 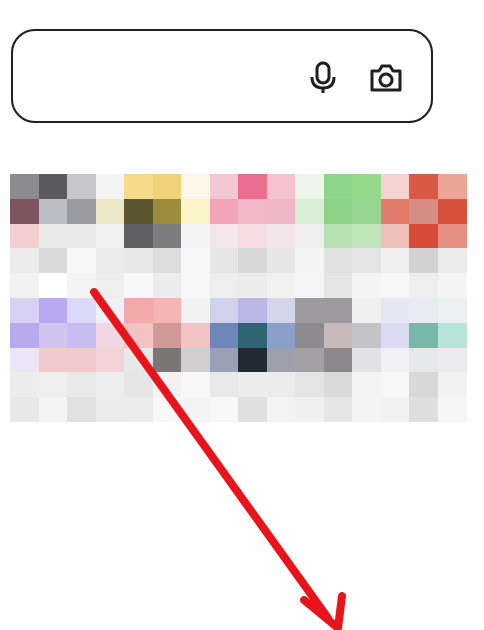 What do you see at coordinates (386, 78) in the screenshot?
I see `camera-icon` at bounding box center [386, 78].